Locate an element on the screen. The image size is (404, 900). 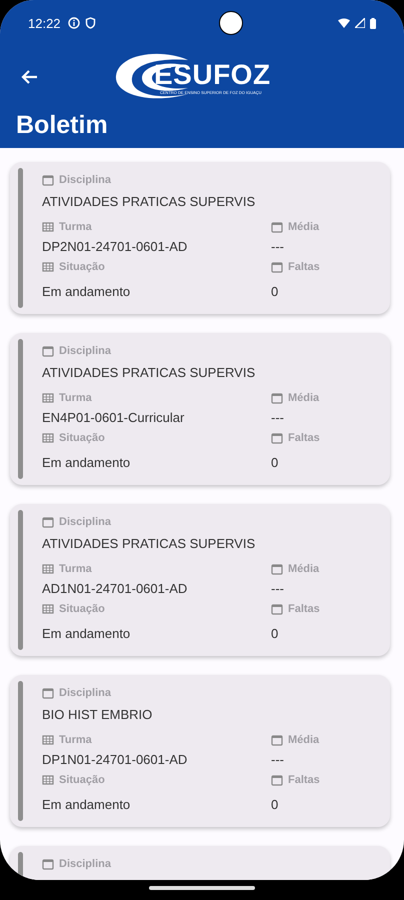
page-title: Boletim is located at coordinates (62, 125).